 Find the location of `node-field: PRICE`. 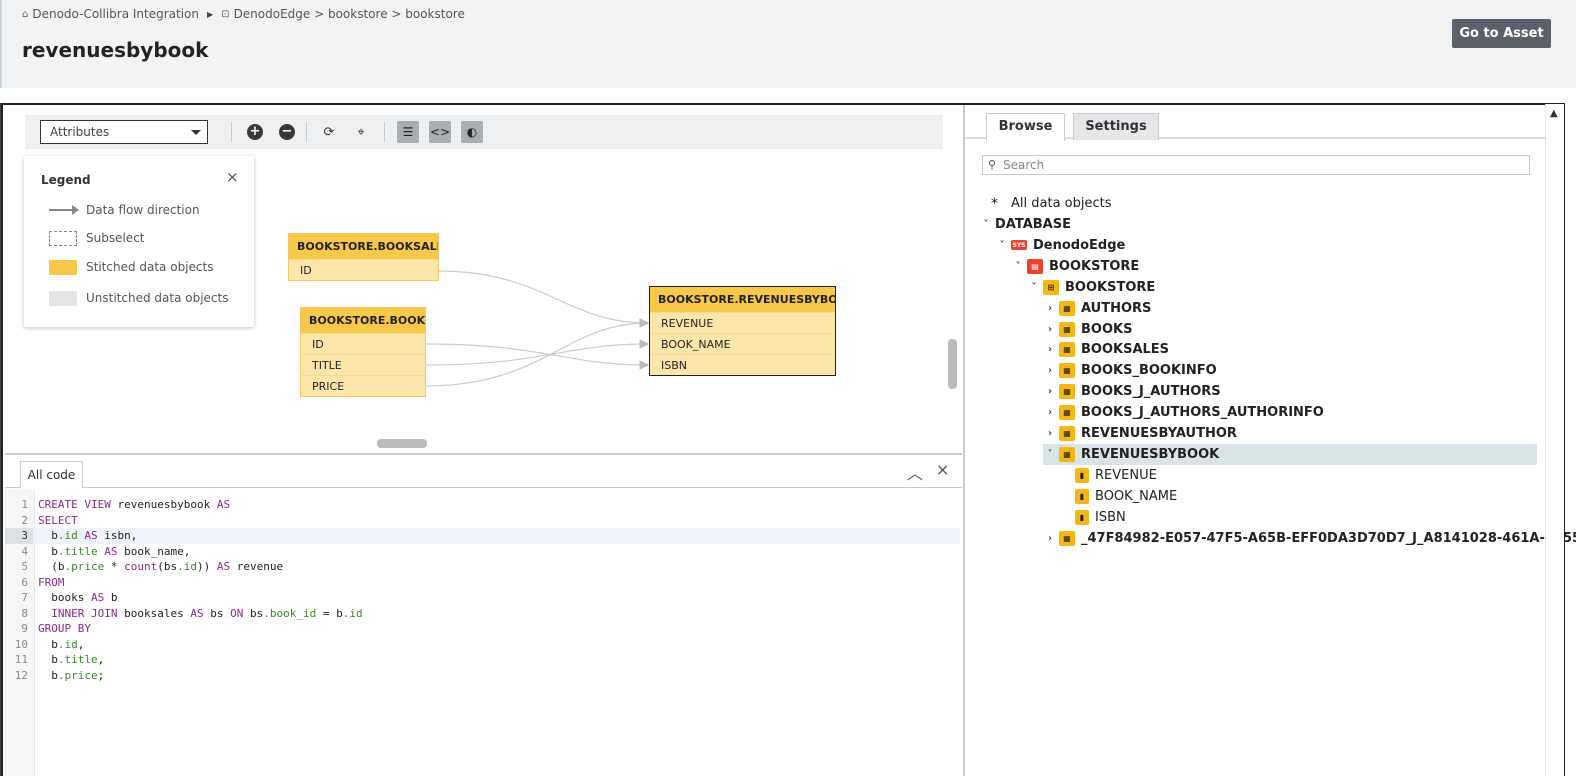

node-field: PRICE is located at coordinates (363, 385).